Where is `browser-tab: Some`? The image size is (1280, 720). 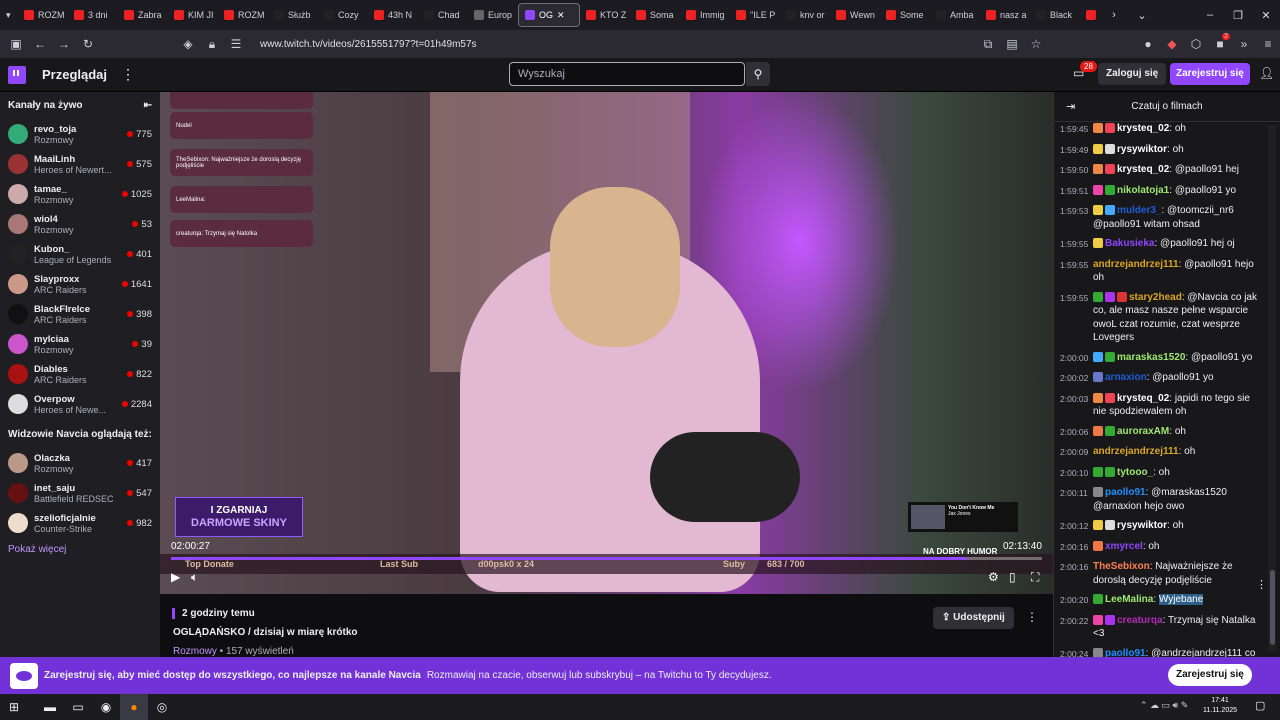
browser-tab: Some is located at coordinates (905, 15).